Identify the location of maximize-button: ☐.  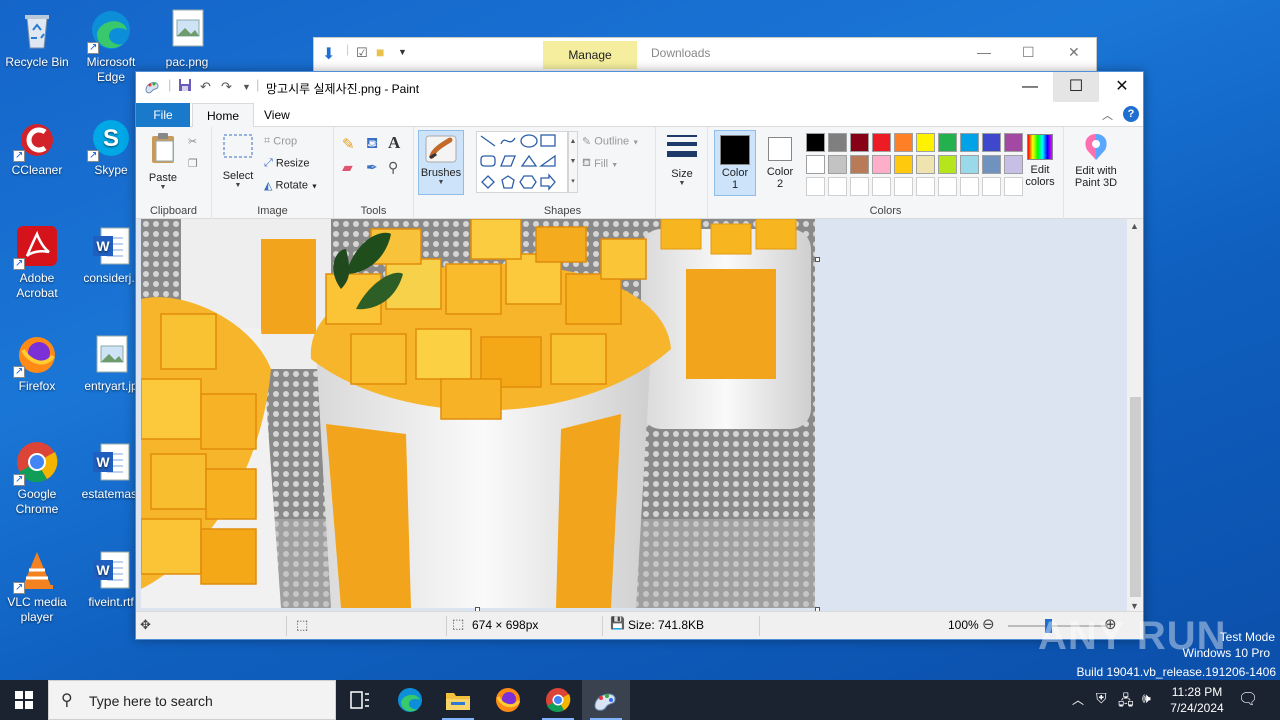
(1076, 87).